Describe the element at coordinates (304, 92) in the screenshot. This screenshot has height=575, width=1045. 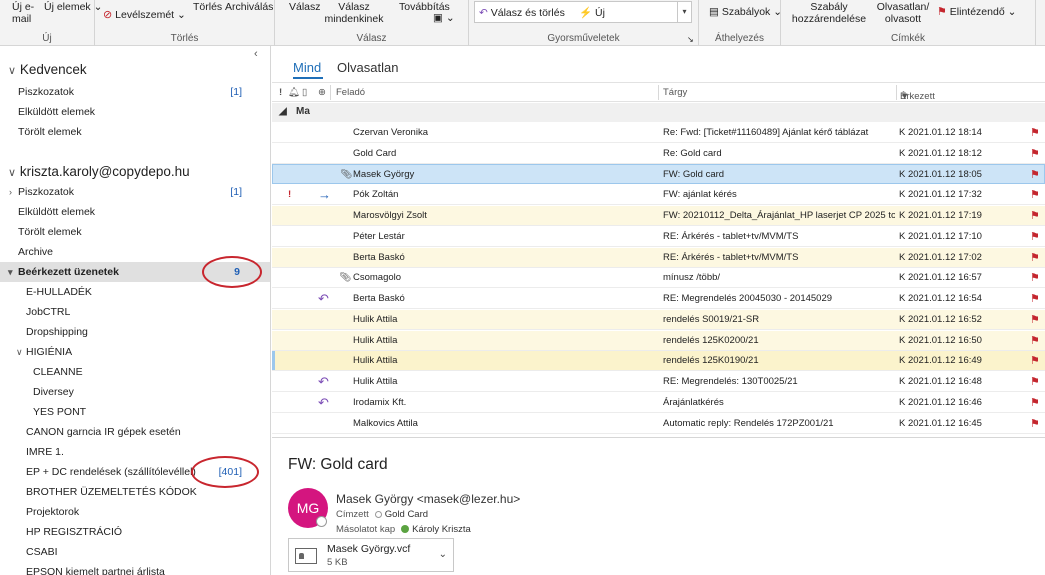
I see `icon-column-icon: ▯` at that location.